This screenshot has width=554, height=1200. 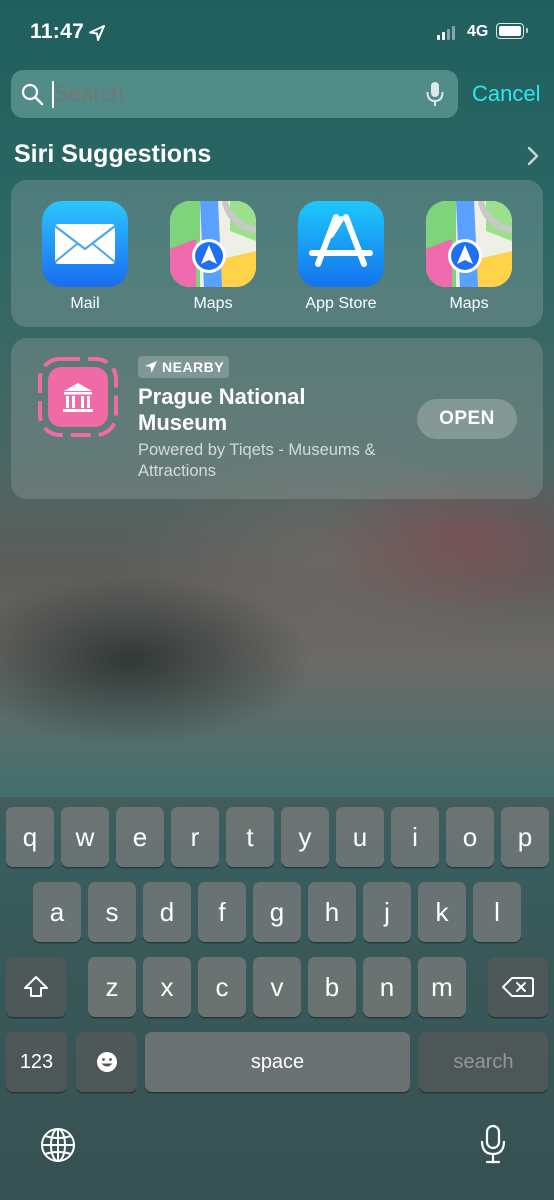 I want to click on key-g: g, so click(x=277, y=912).